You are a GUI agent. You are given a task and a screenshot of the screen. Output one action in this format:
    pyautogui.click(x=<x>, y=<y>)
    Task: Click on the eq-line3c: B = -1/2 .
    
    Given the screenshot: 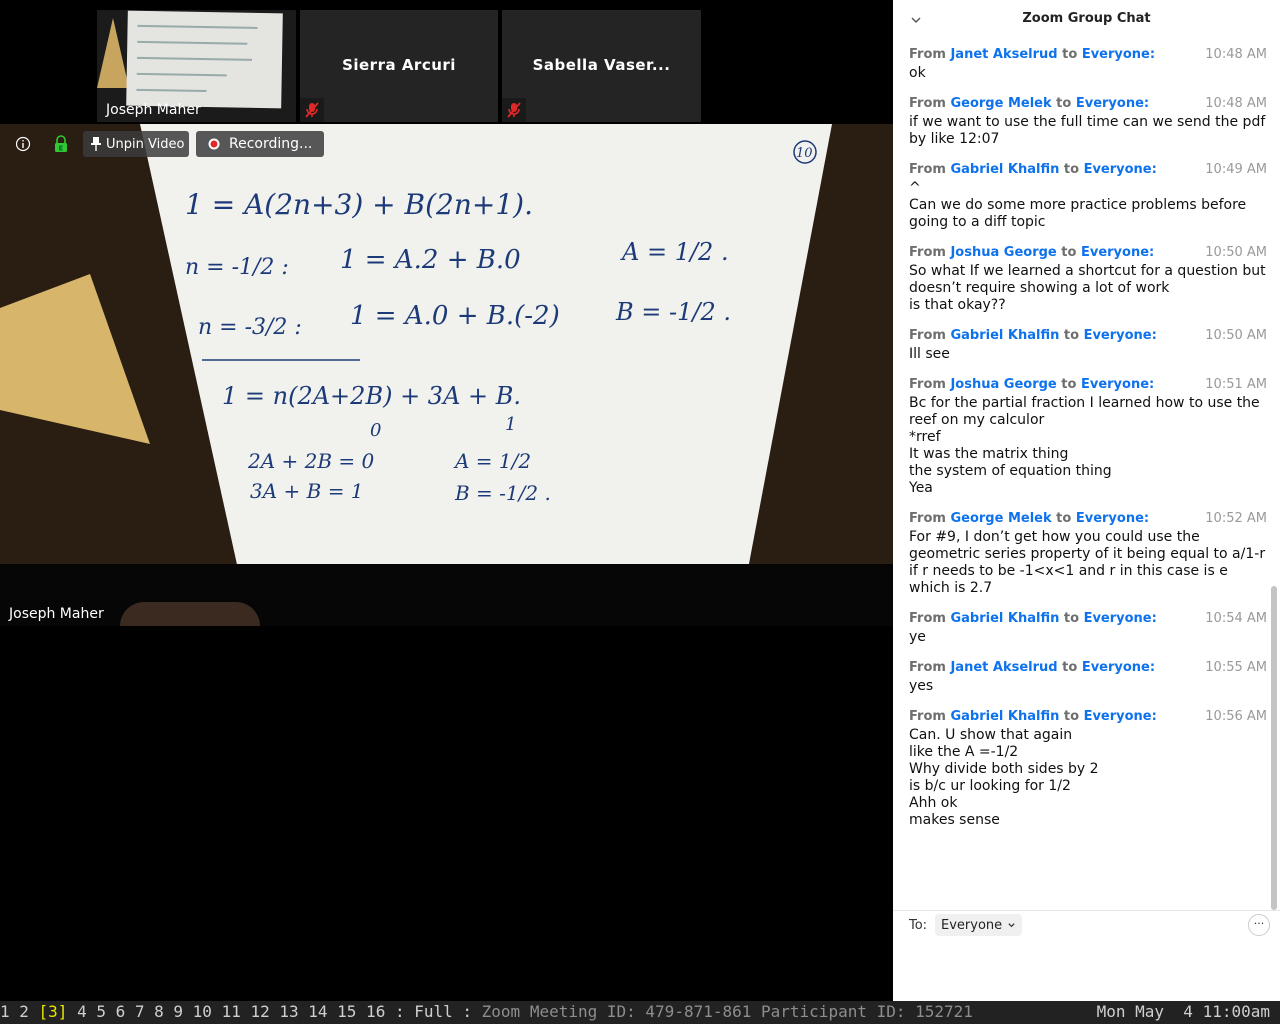 What is the action you would take?
    pyautogui.click(x=673, y=312)
    